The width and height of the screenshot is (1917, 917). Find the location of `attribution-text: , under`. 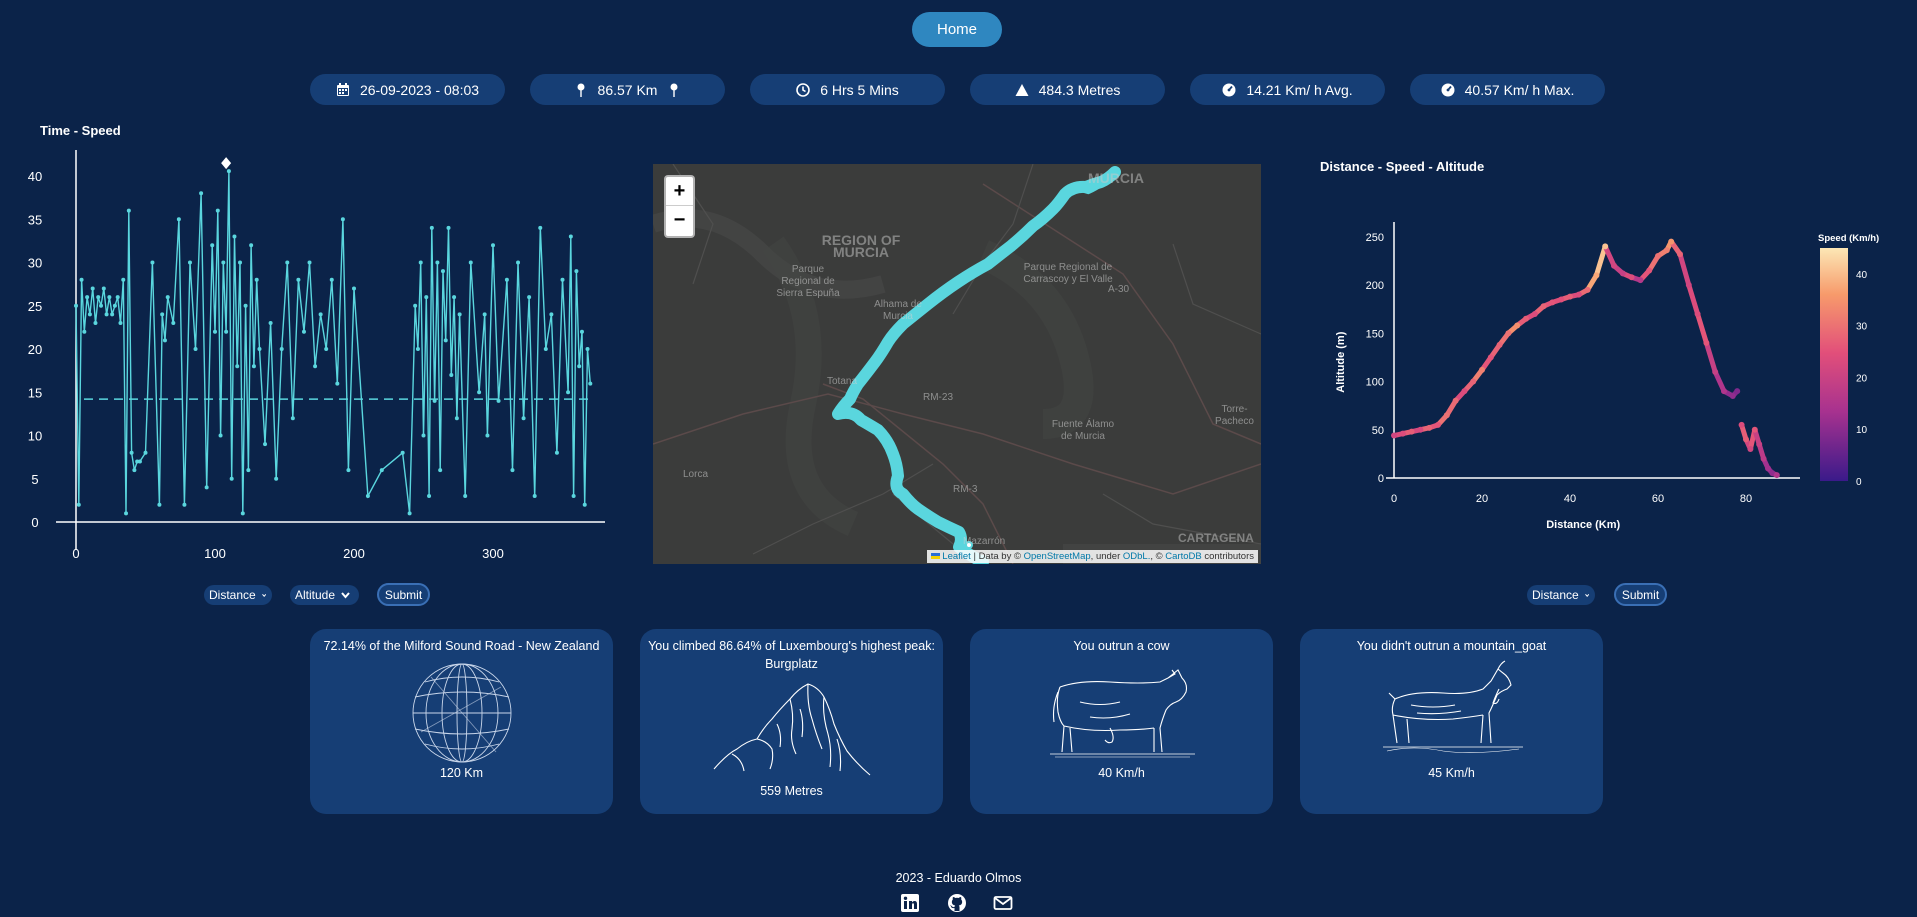

attribution-text: , under is located at coordinates (1106, 556).